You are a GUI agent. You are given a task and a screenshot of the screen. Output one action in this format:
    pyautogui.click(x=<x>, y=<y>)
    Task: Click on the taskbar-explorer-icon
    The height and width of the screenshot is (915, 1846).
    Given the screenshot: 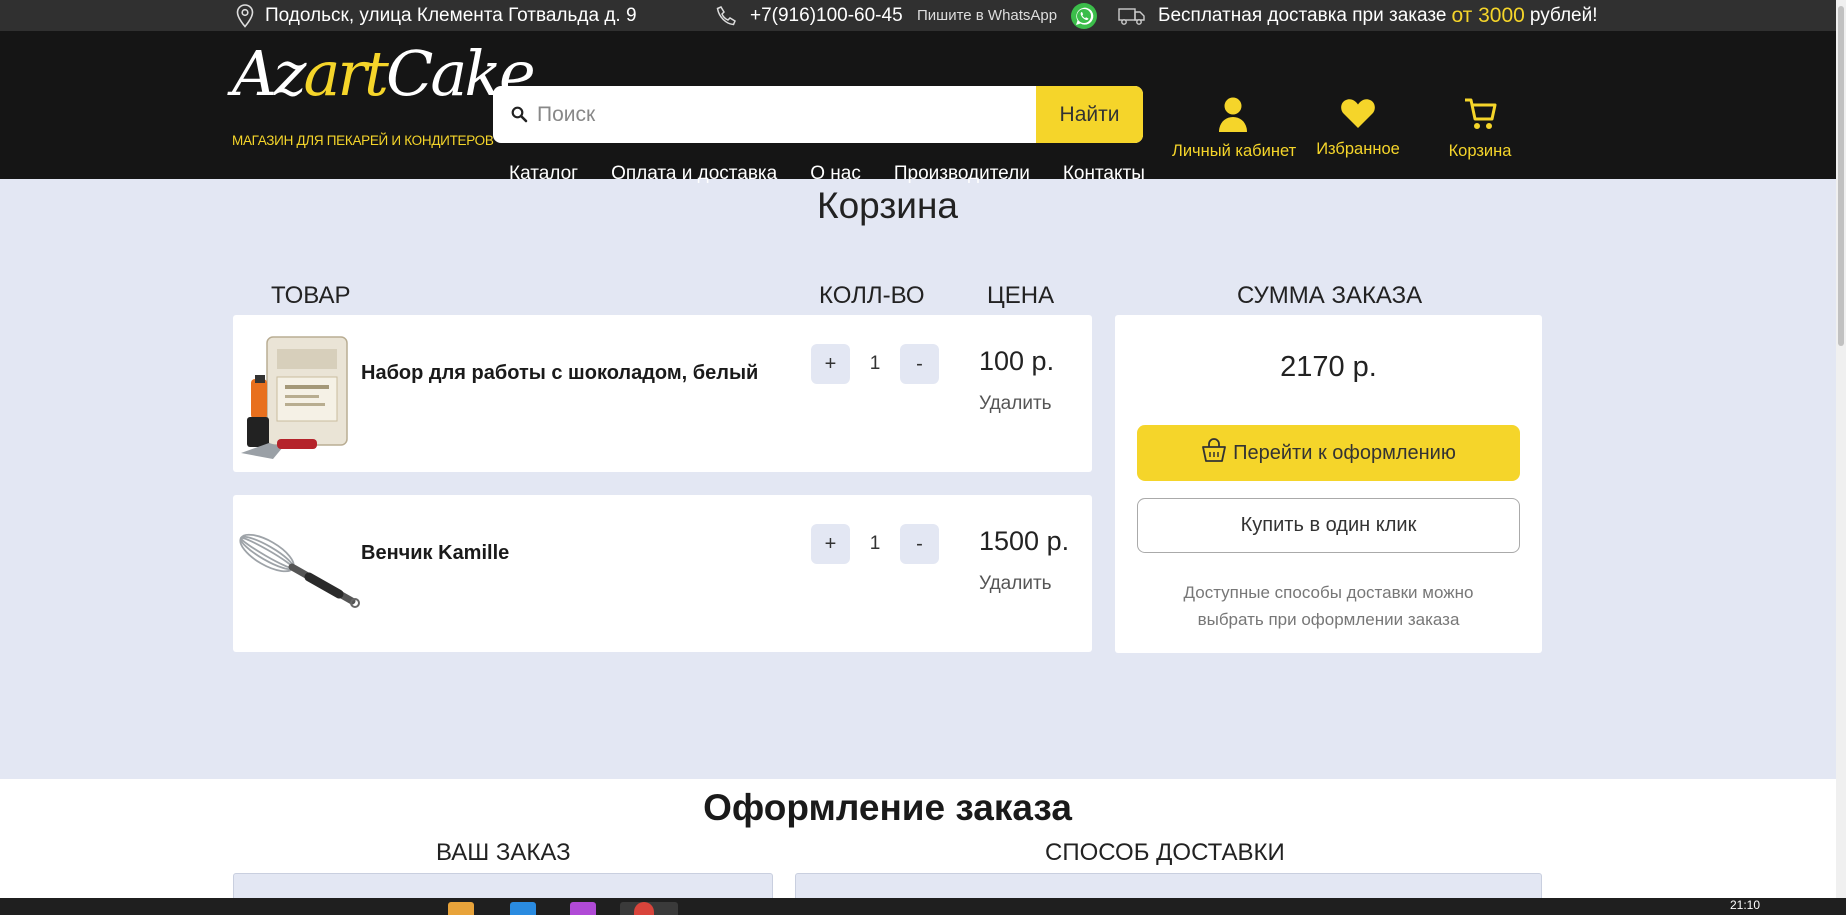 What is the action you would take?
    pyautogui.click(x=461, y=908)
    